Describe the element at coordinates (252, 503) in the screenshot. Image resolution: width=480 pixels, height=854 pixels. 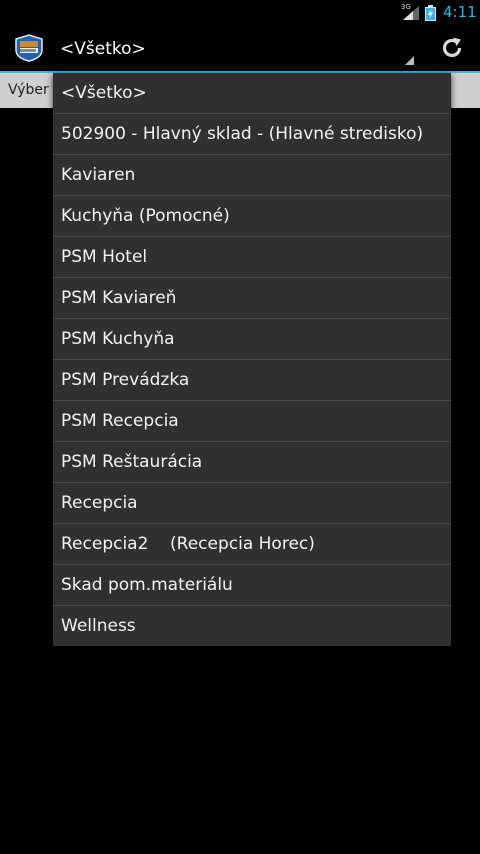
I see `dropdown-item: Recepcia` at that location.